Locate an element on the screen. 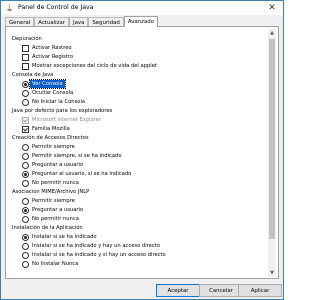 The height and width of the screenshot is (300, 320). option-label: Activar Registro is located at coordinates (53, 57).